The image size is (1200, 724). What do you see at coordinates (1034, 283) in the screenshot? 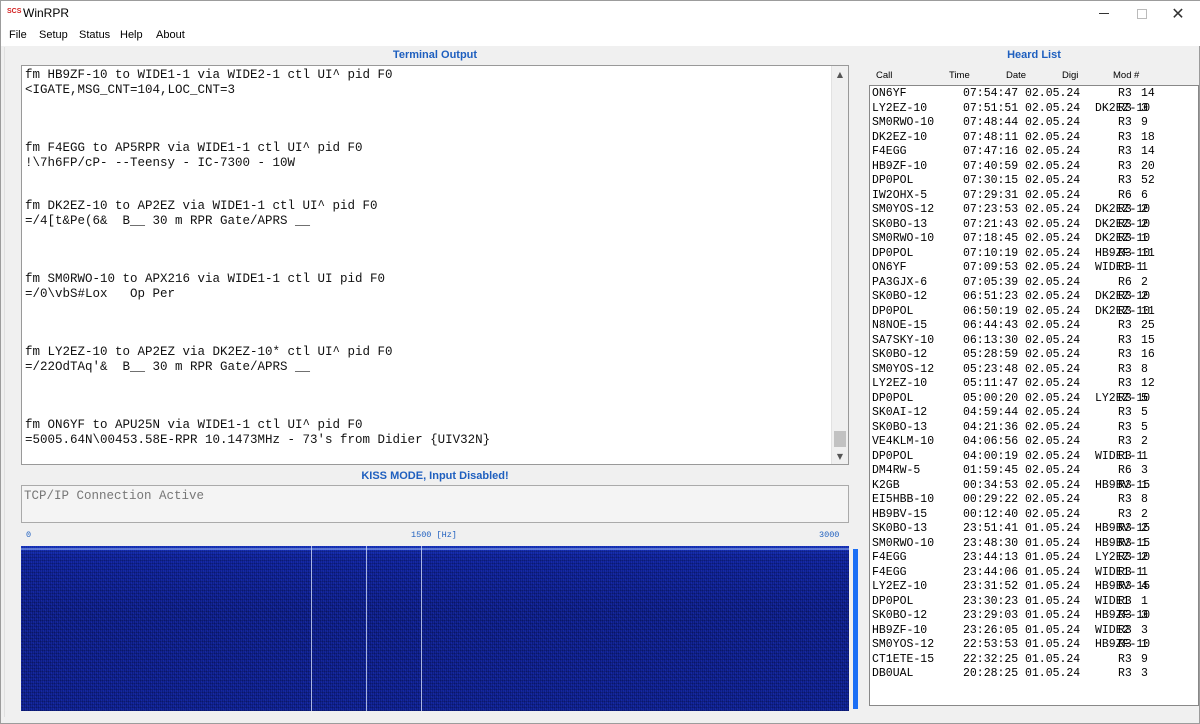
I see `heard-row: PA3GJX-6 07:05:39 02.05.24 R6 2` at bounding box center [1034, 283].